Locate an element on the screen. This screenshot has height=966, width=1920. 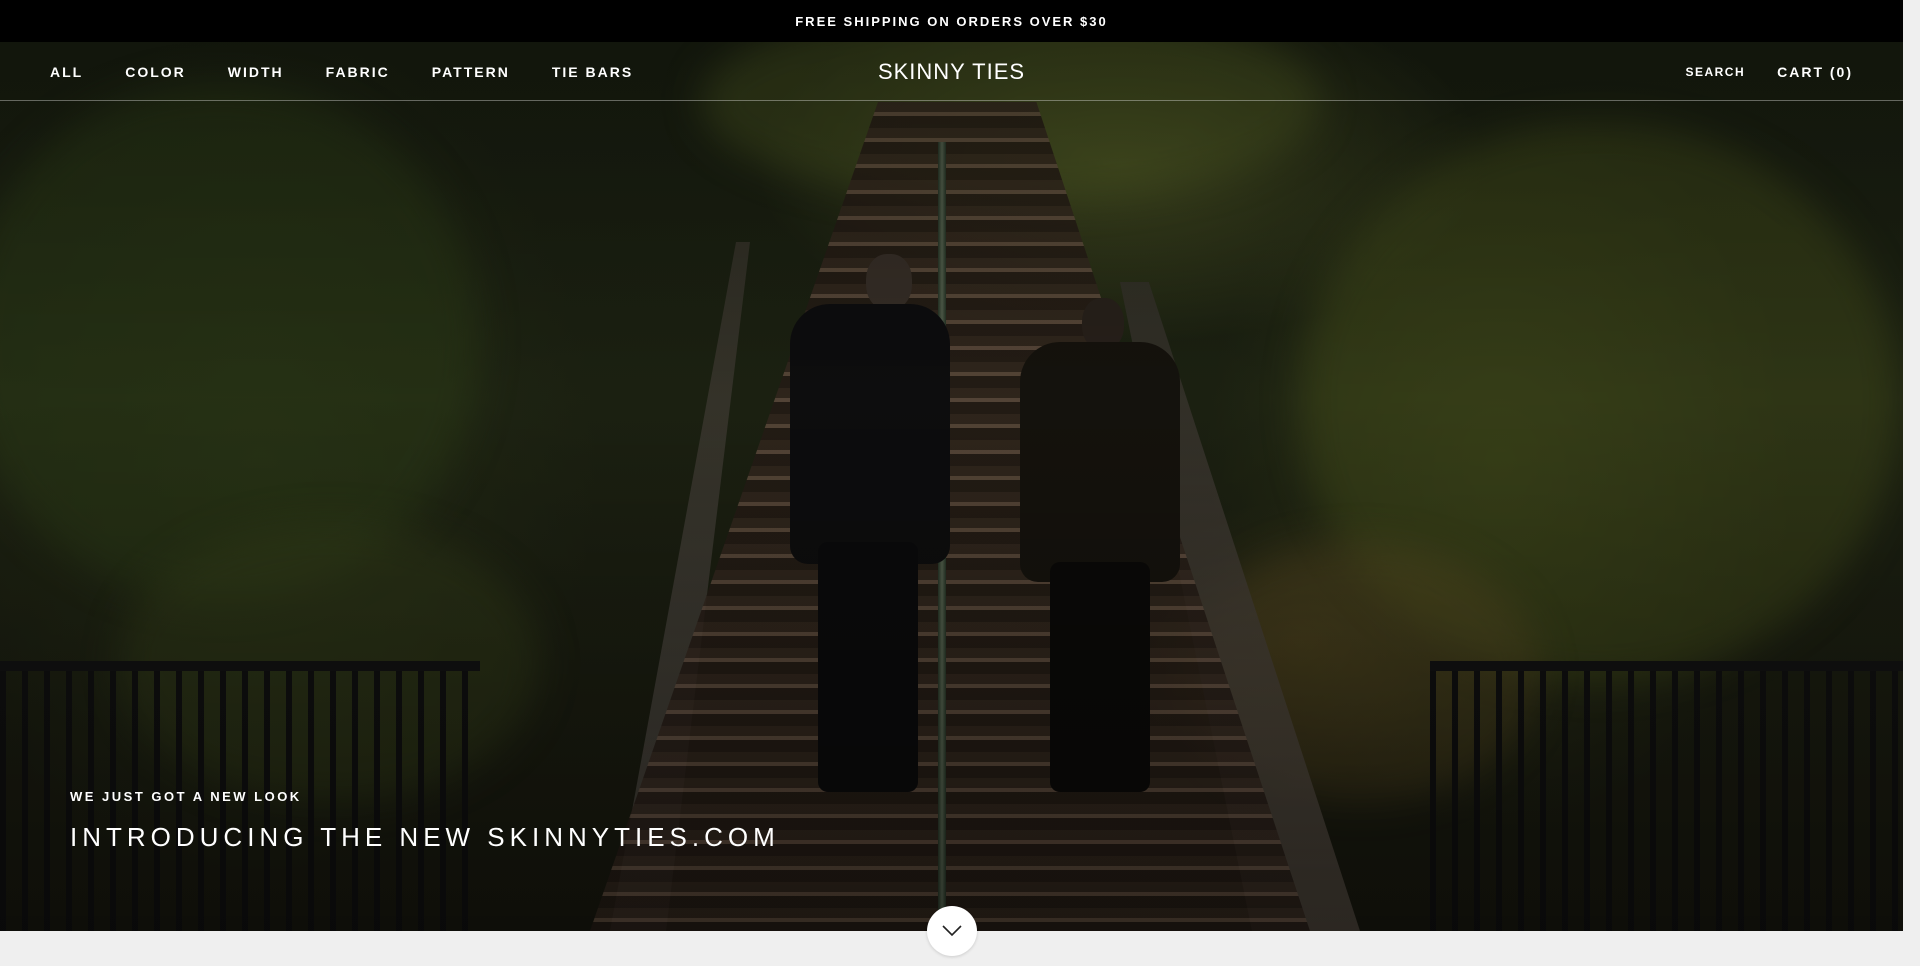
nav-item-fabric: FABRIC is located at coordinates (358, 72).